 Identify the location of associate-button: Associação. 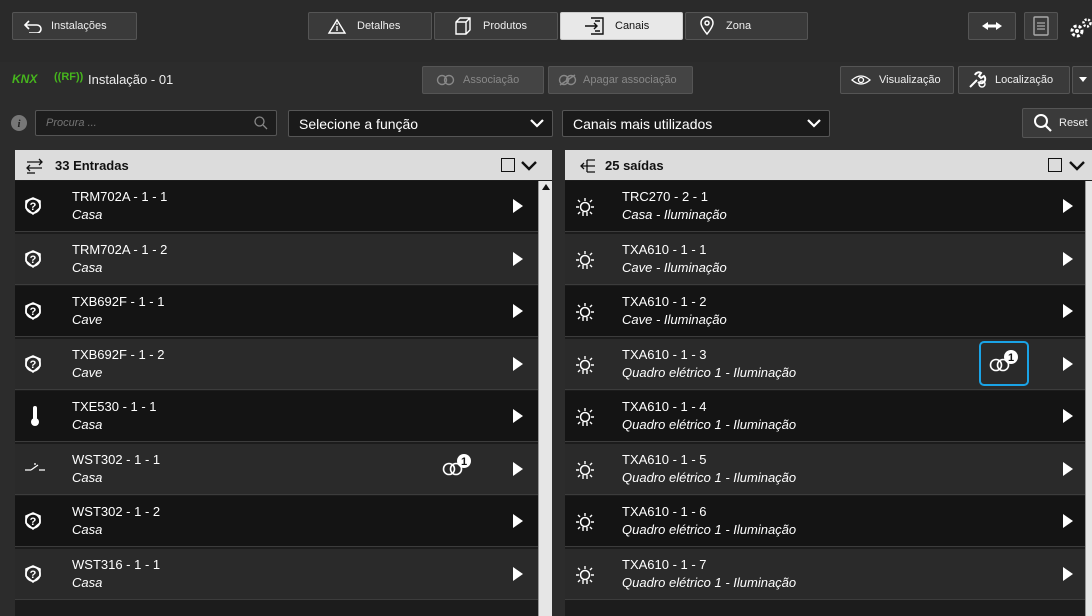
(483, 80).